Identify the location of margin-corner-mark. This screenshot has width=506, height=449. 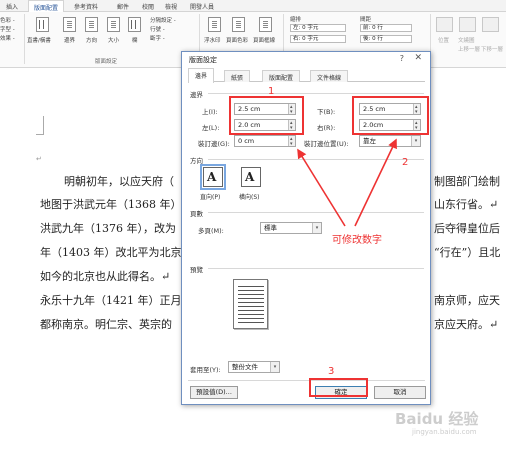
(40, 125).